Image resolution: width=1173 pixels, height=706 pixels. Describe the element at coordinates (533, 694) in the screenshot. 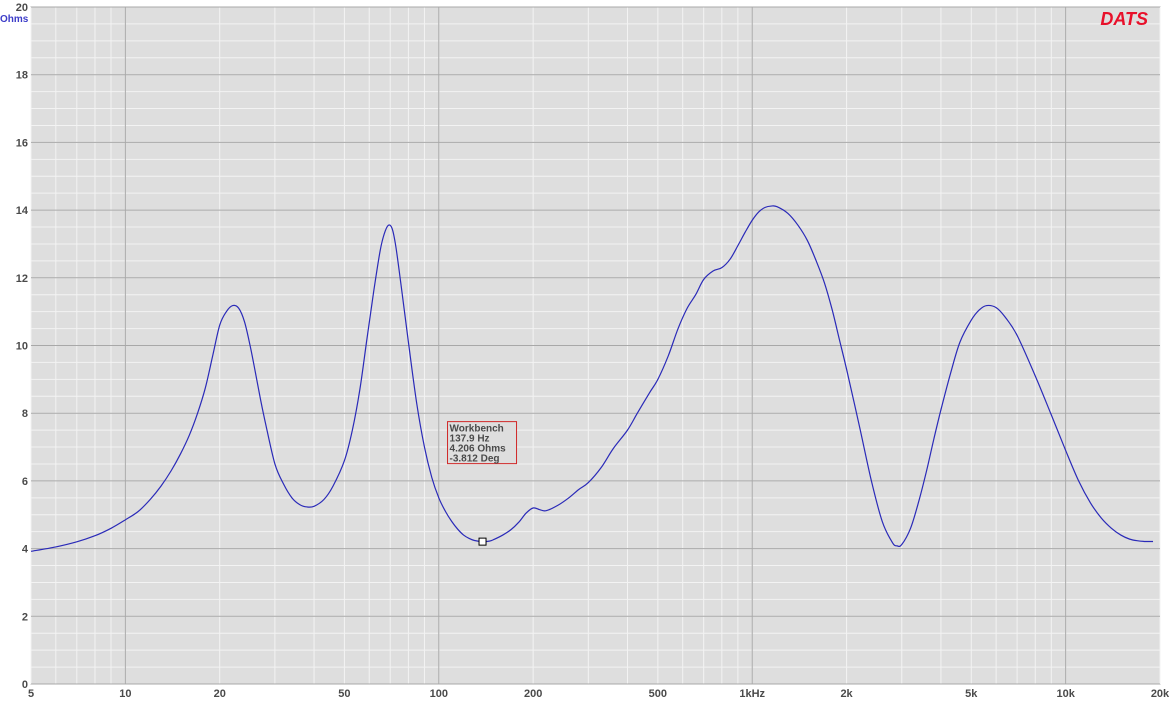

I see `x-tick-label: 200` at that location.